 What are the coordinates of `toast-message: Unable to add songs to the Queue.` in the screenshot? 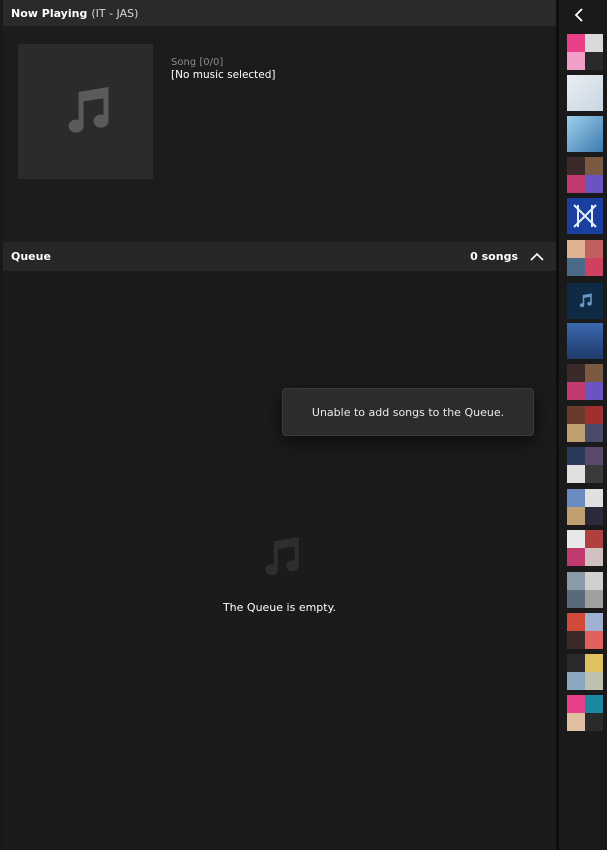 It's located at (408, 412).